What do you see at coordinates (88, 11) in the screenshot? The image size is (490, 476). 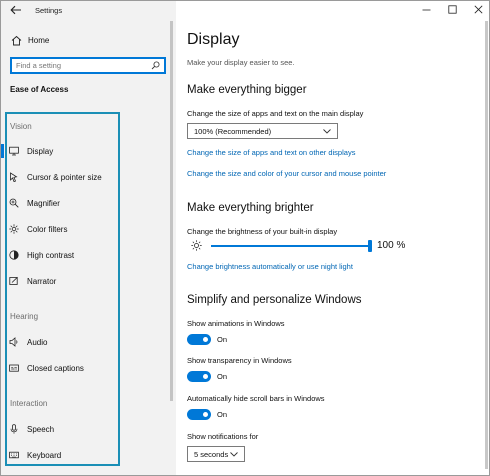 I see `title-bar: Settings` at bounding box center [88, 11].